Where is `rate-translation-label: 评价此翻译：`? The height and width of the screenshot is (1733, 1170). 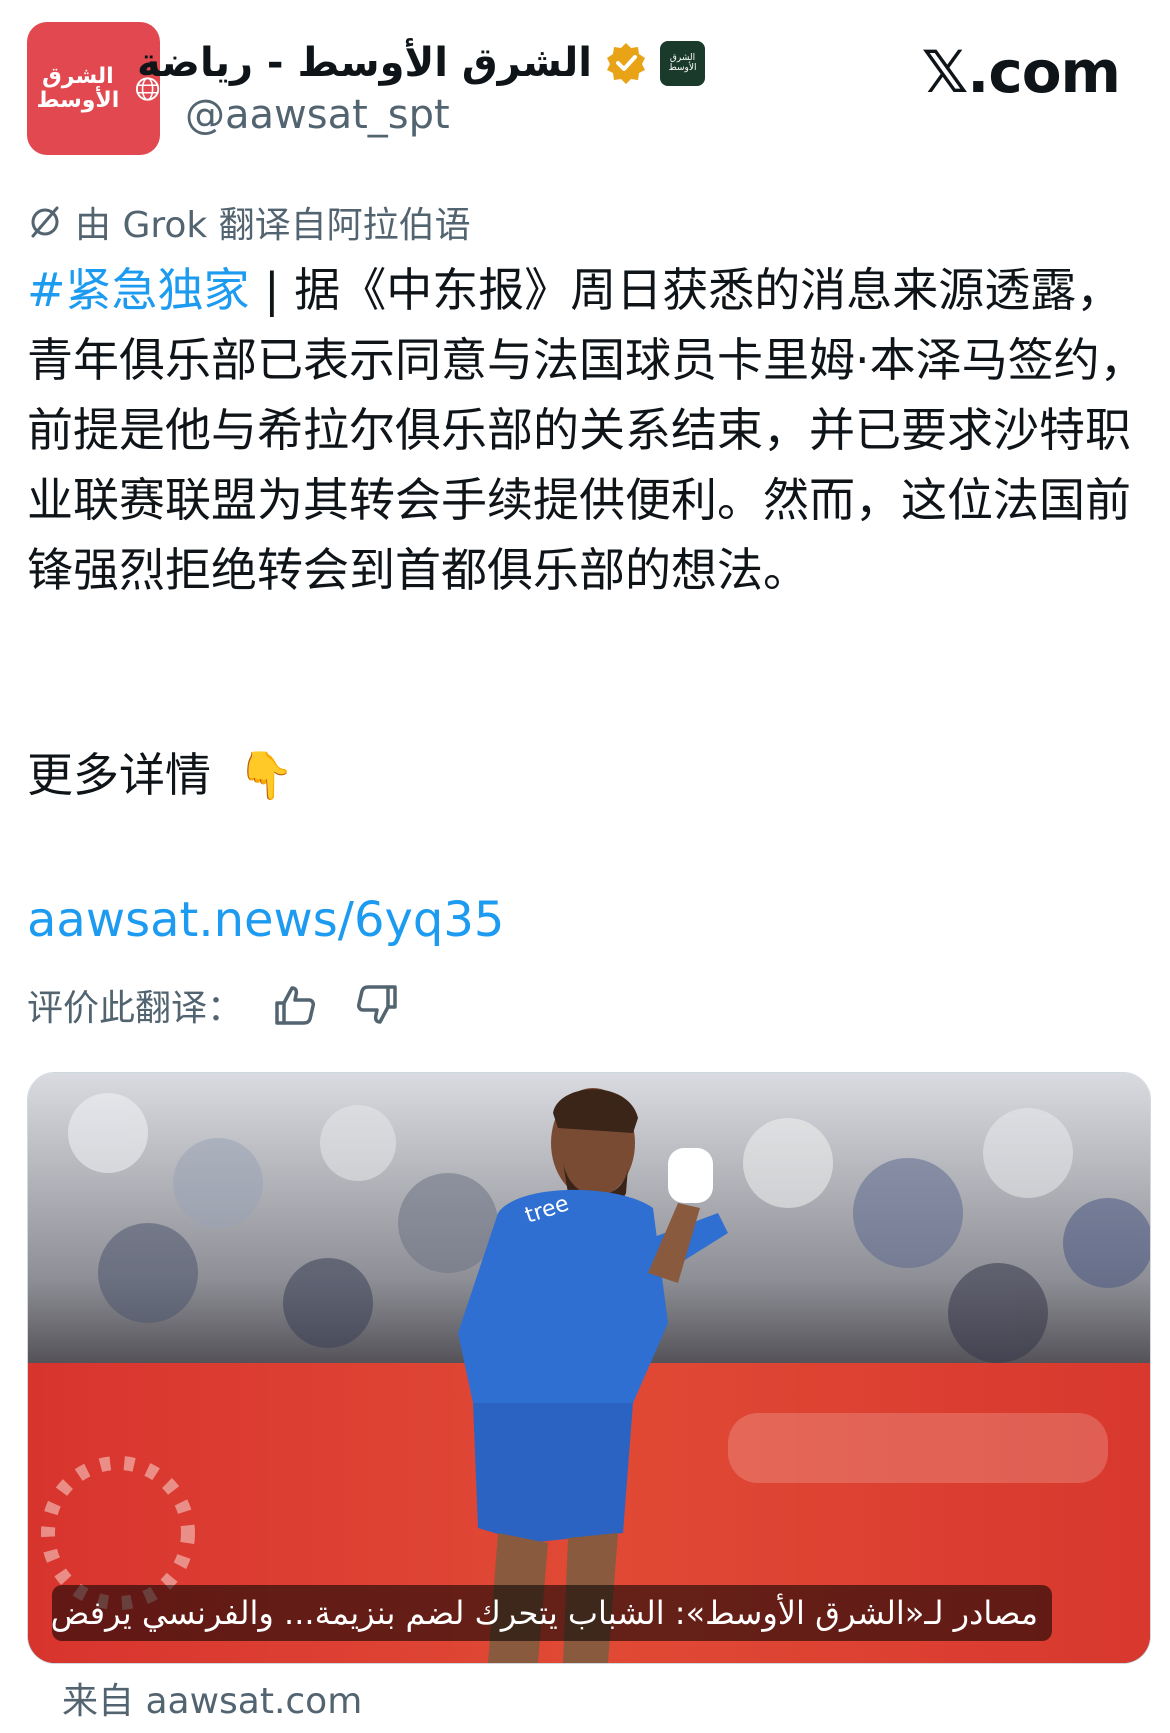 rate-translation-label: 评价此翻译： is located at coordinates (135, 1008).